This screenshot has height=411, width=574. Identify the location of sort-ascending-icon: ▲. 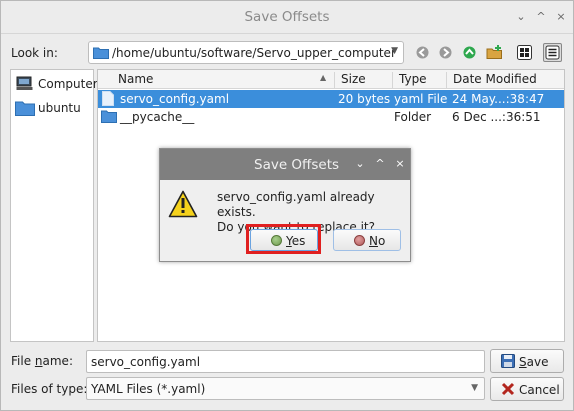
(323, 77).